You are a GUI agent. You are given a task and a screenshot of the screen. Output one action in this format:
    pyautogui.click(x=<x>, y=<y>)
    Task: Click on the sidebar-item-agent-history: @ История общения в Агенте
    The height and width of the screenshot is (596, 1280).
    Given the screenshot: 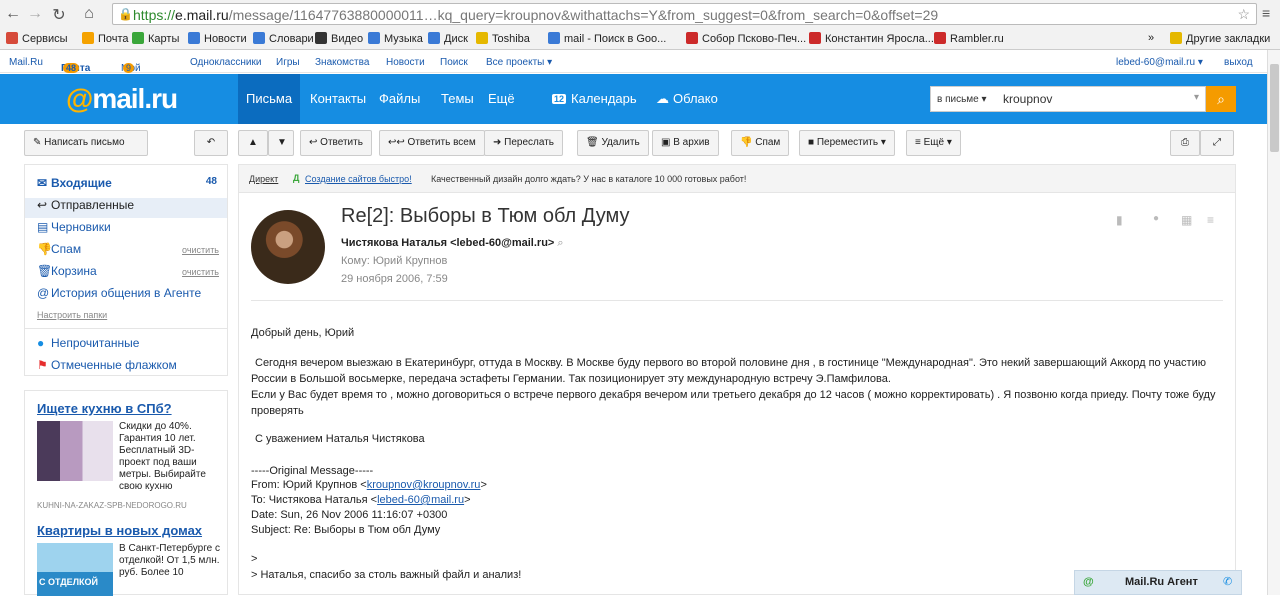 What is the action you would take?
    pyautogui.click(x=119, y=293)
    